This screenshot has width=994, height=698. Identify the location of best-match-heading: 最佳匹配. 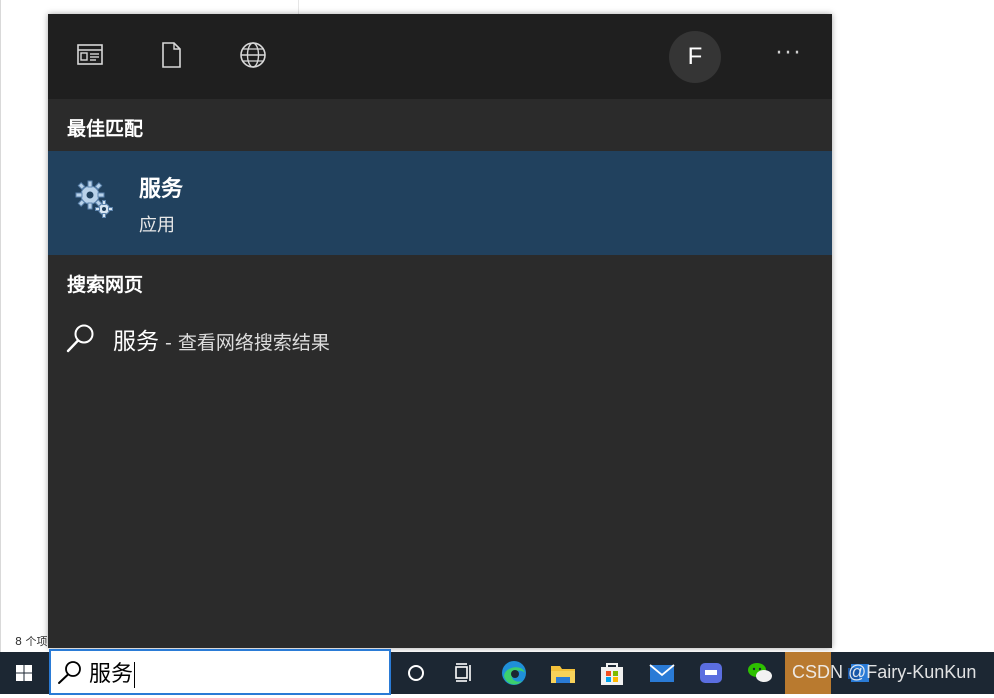
(105, 129).